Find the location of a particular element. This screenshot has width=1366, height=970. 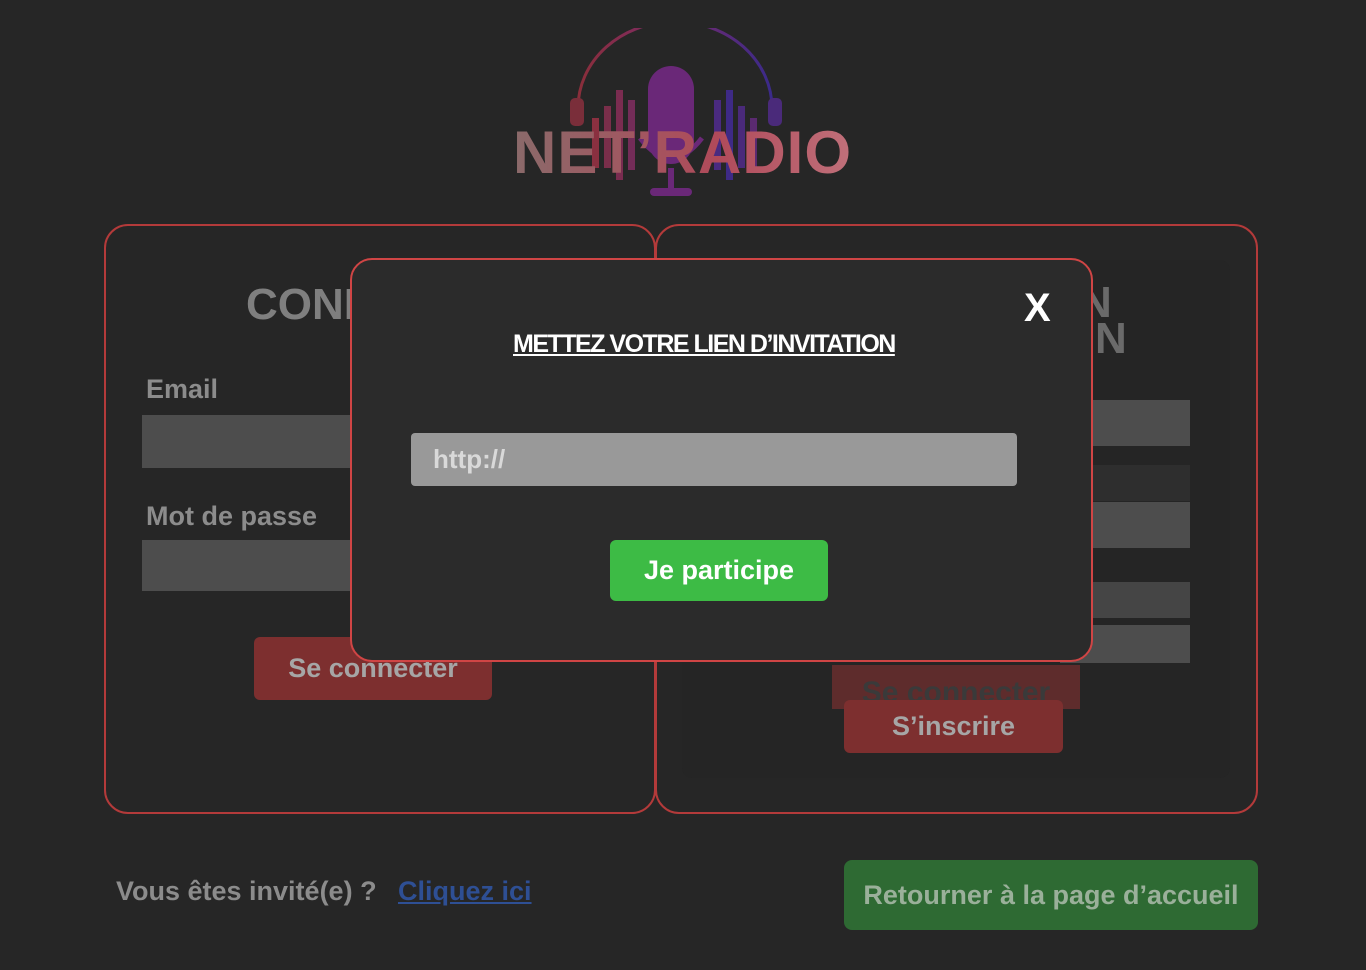

email-field is located at coordinates (262, 441).